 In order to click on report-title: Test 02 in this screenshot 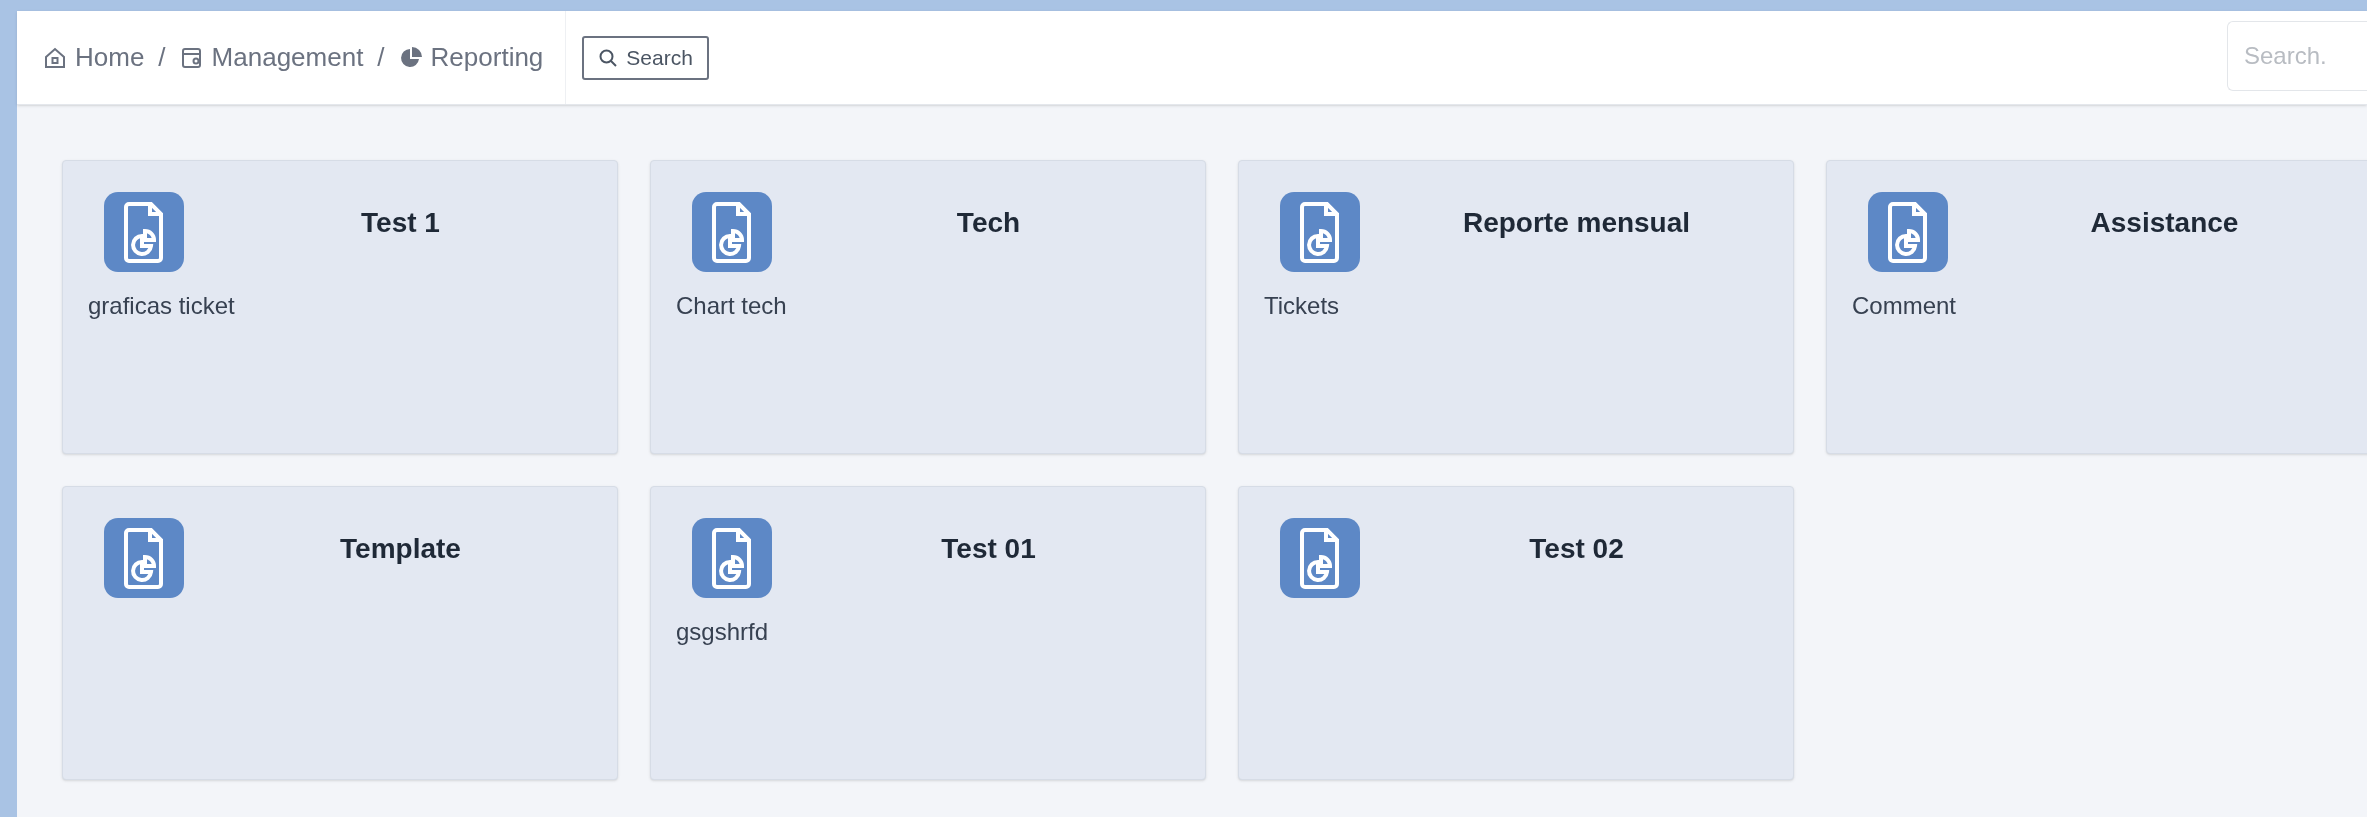, I will do `click(1576, 549)`.